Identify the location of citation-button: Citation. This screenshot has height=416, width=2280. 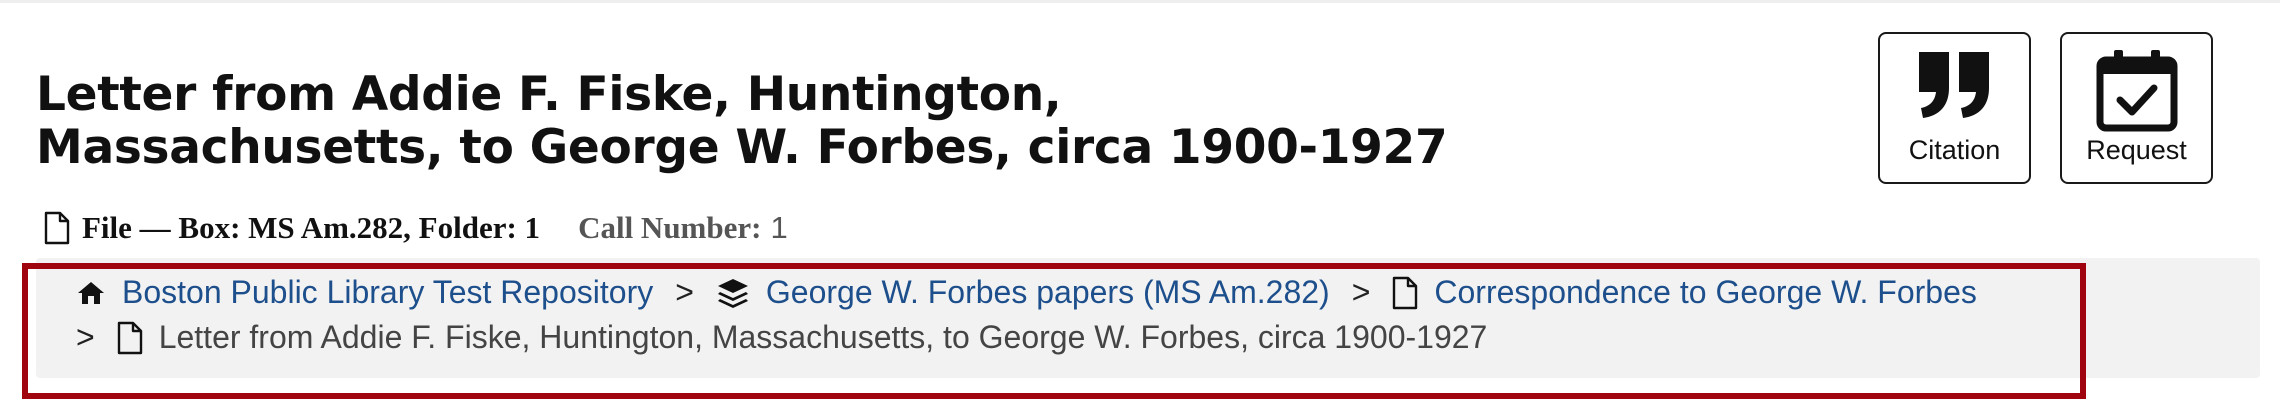
(1954, 108).